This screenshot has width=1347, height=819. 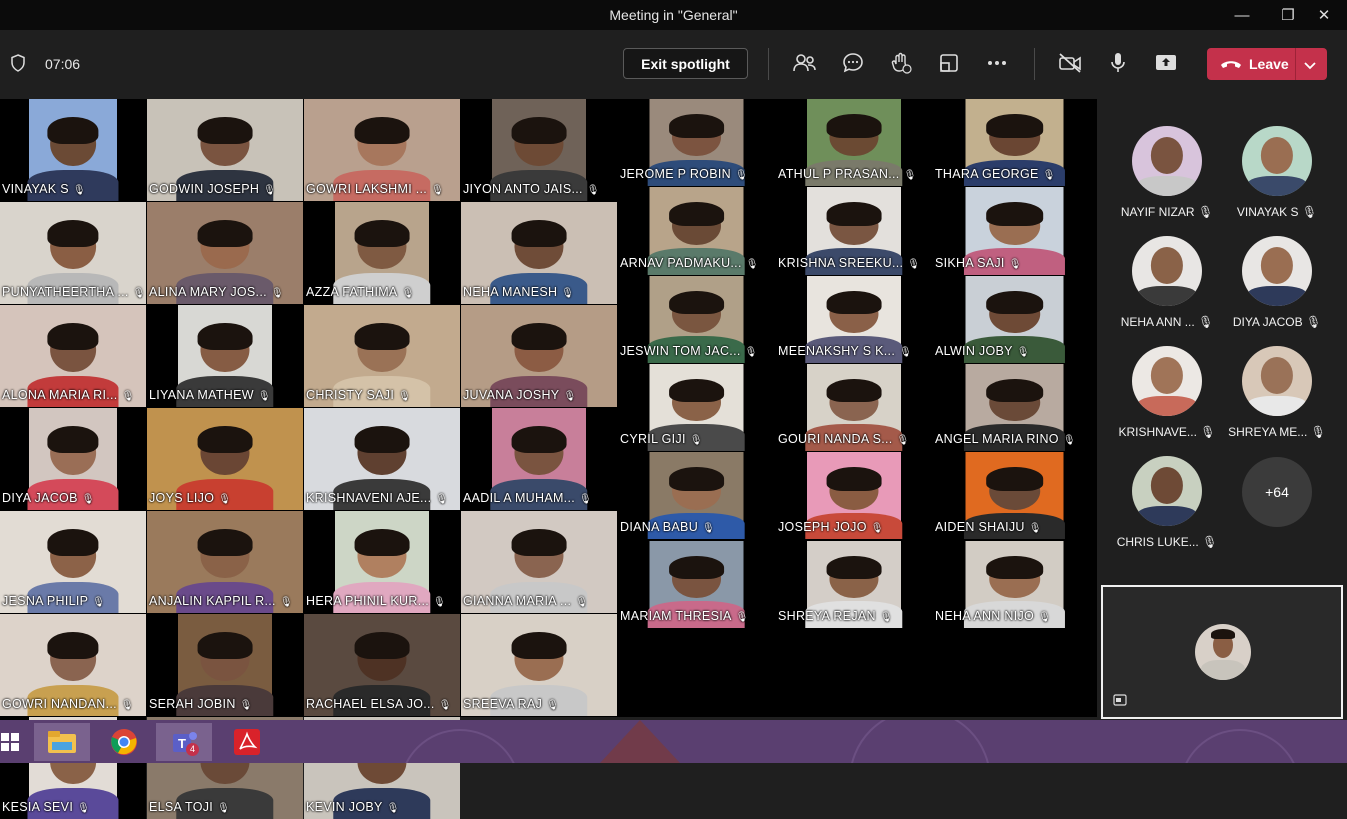 I want to click on chat-icon, so click(x=853, y=63).